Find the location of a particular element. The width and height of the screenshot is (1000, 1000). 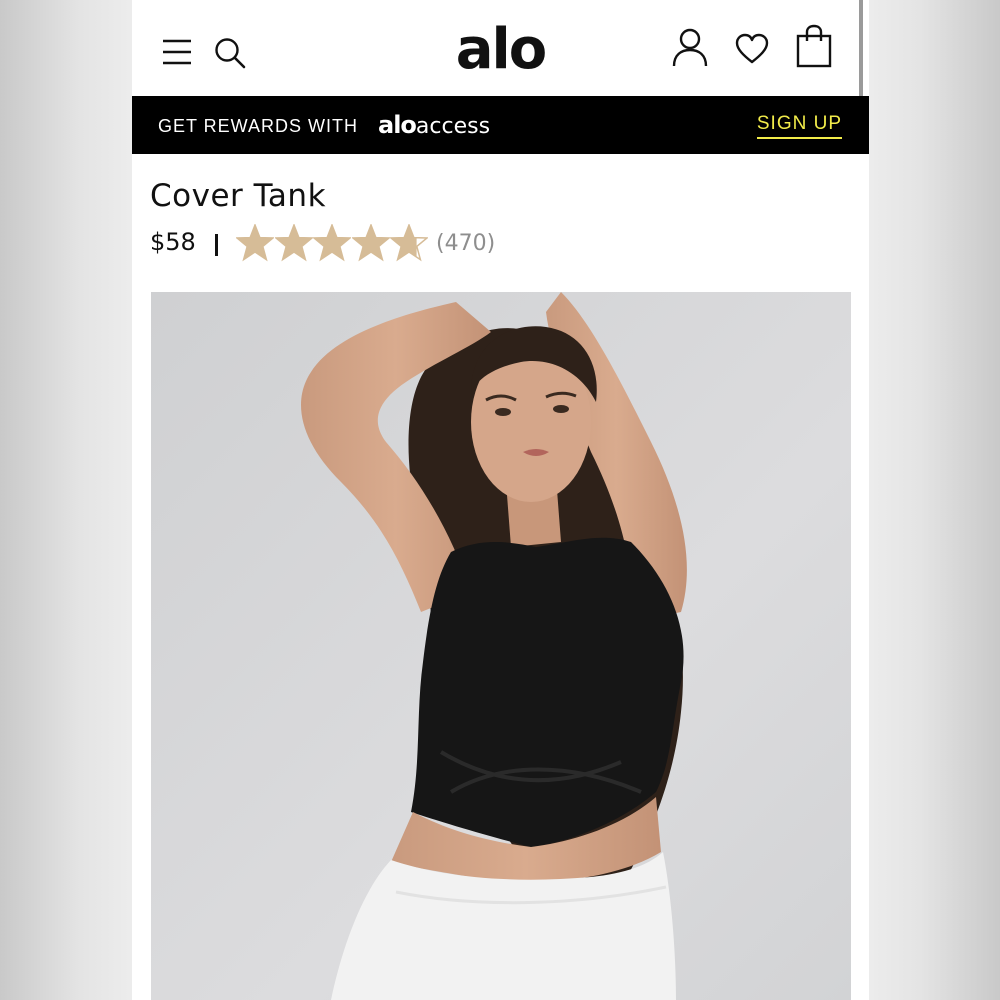

heart-icon is located at coordinates (752, 49).